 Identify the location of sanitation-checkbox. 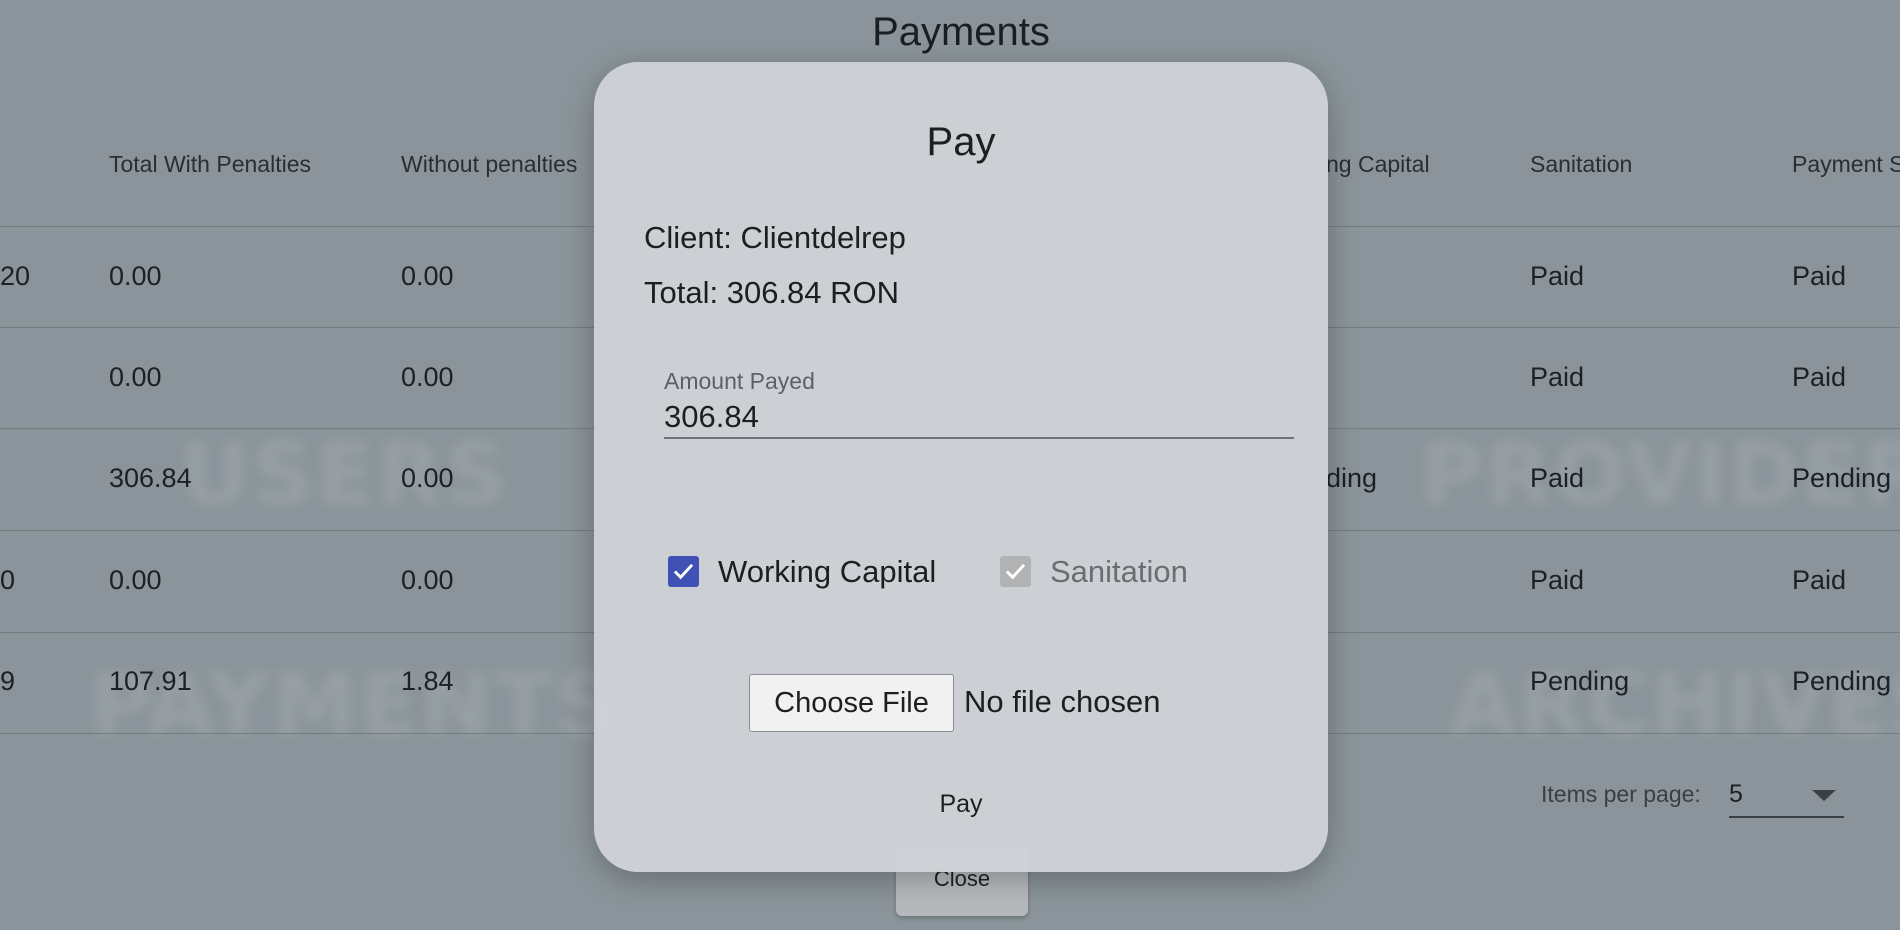
(1015, 571).